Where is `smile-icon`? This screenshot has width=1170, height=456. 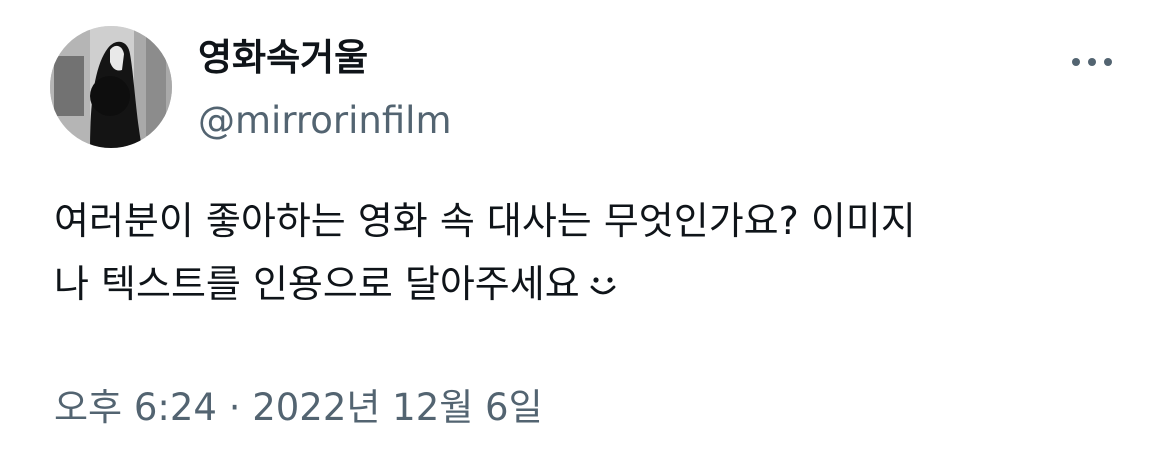 smile-icon is located at coordinates (603, 288).